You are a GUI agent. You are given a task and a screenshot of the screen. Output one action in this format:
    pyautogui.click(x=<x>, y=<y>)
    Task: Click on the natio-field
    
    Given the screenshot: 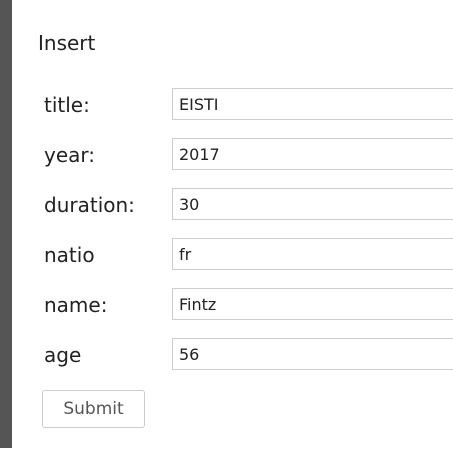 What is the action you would take?
    pyautogui.click(x=312, y=254)
    